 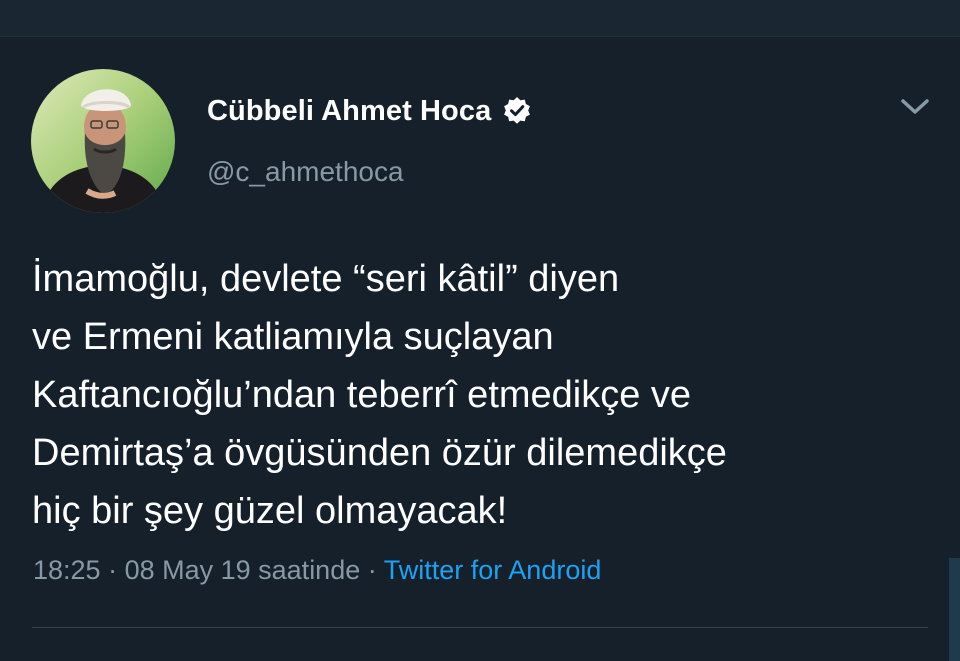 What do you see at coordinates (349, 111) in the screenshot?
I see `author-display-name: Cübbeli Ahmet Hoca` at bounding box center [349, 111].